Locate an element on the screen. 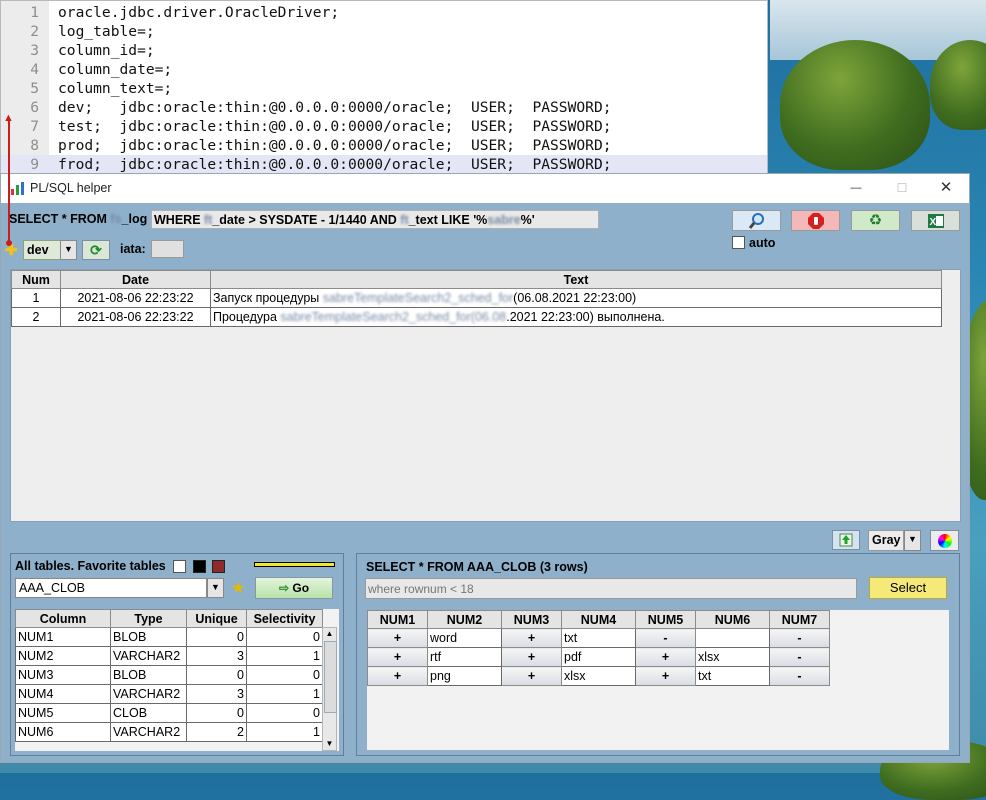  maximize-button: ☐ is located at coordinates (902, 188).